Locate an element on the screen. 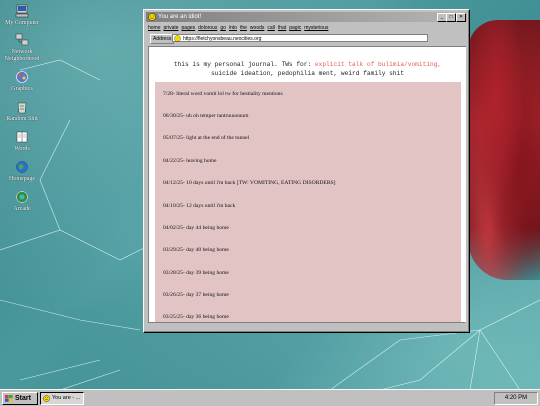 This screenshot has width=540, height=406. window-titlebar: You are an idiot! _ □ ✕ is located at coordinates (306, 17).